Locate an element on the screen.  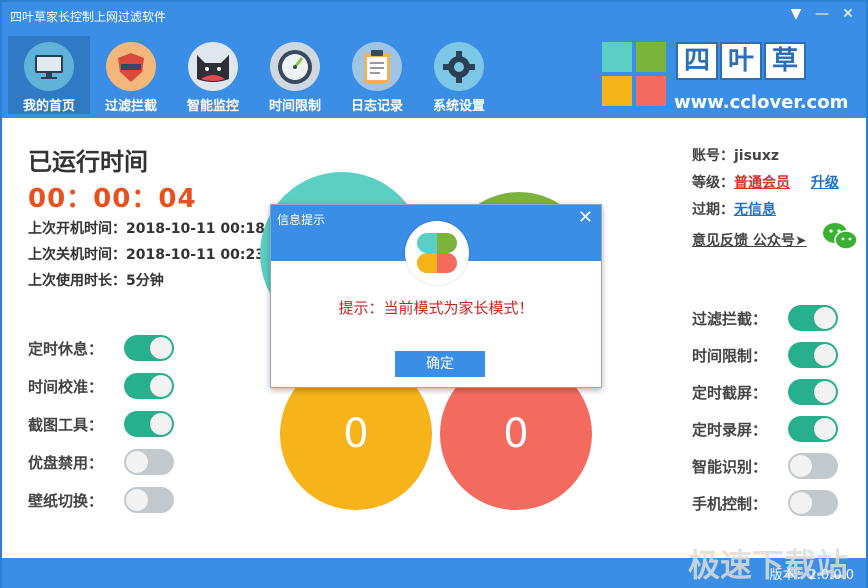
nav-item-settings: 系统设置 is located at coordinates (459, 75).